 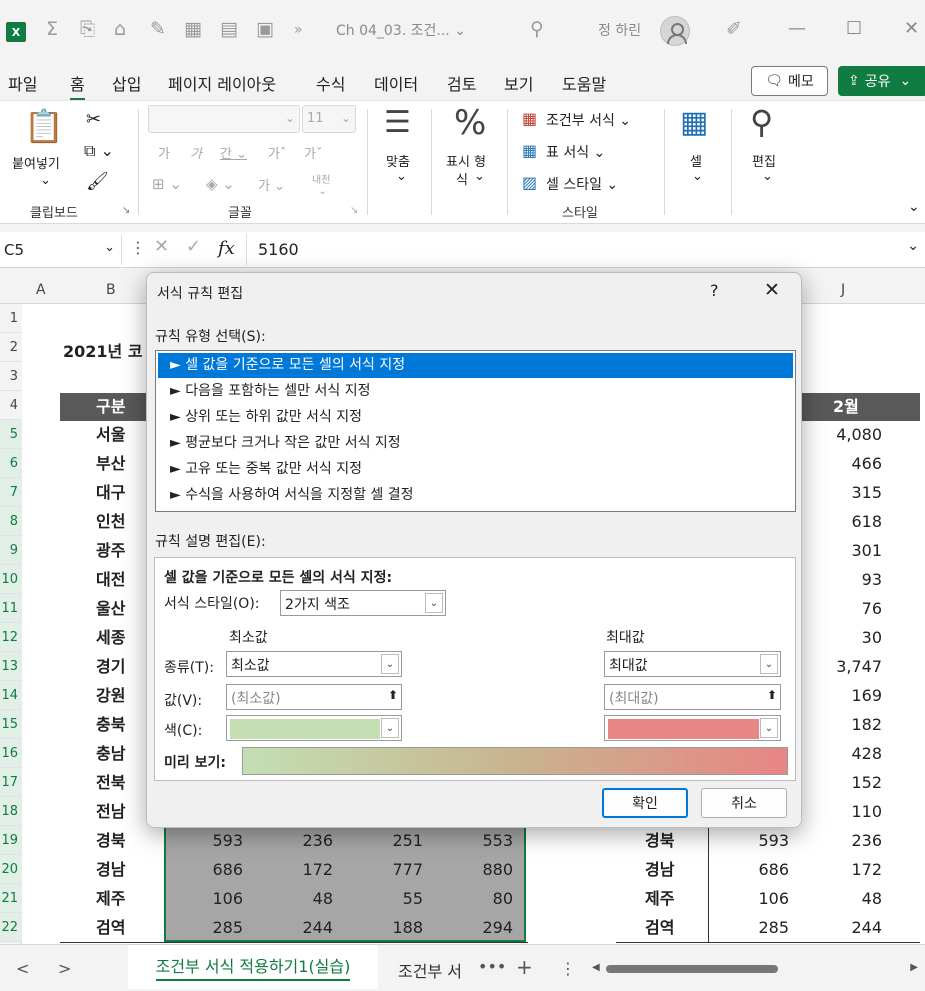 What do you see at coordinates (665, 927) in the screenshot?
I see `region-cell: 검역` at bounding box center [665, 927].